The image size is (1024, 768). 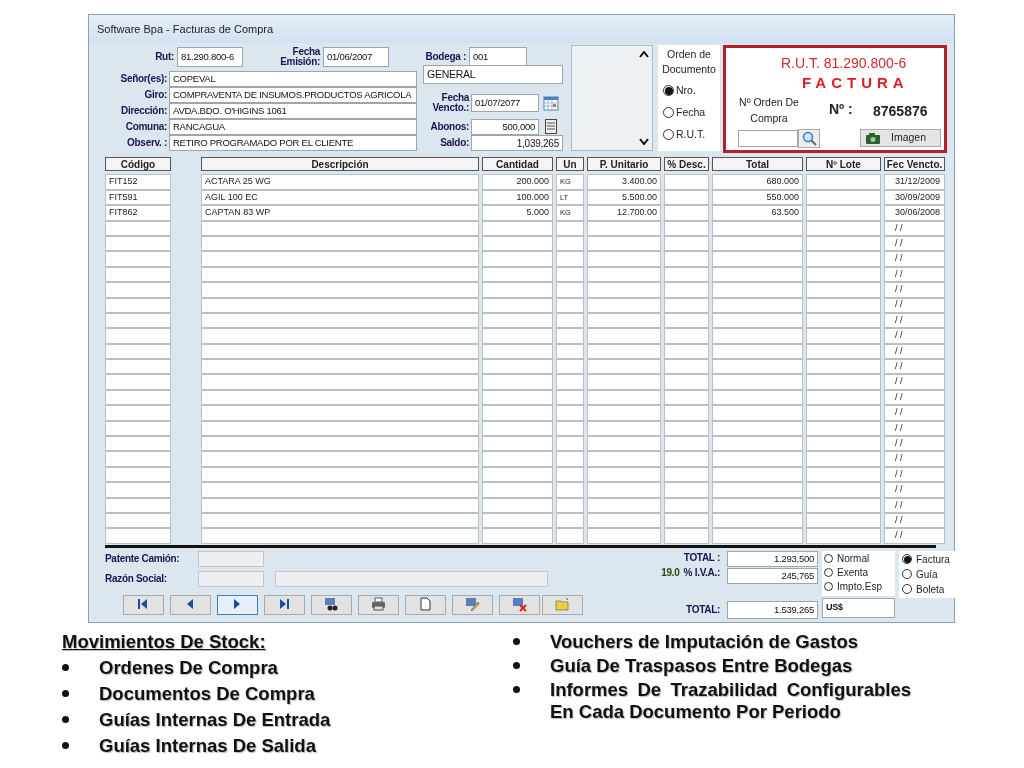 What do you see at coordinates (215, 720) in the screenshot?
I see `bullet-text: Guías Internas De Entrada` at bounding box center [215, 720].